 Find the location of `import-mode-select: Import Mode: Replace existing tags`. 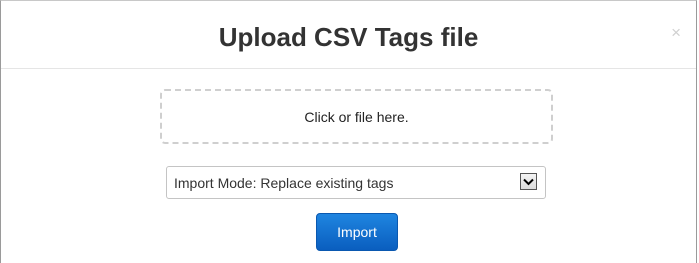

import-mode-select: Import Mode: Replace existing tags is located at coordinates (356, 182).